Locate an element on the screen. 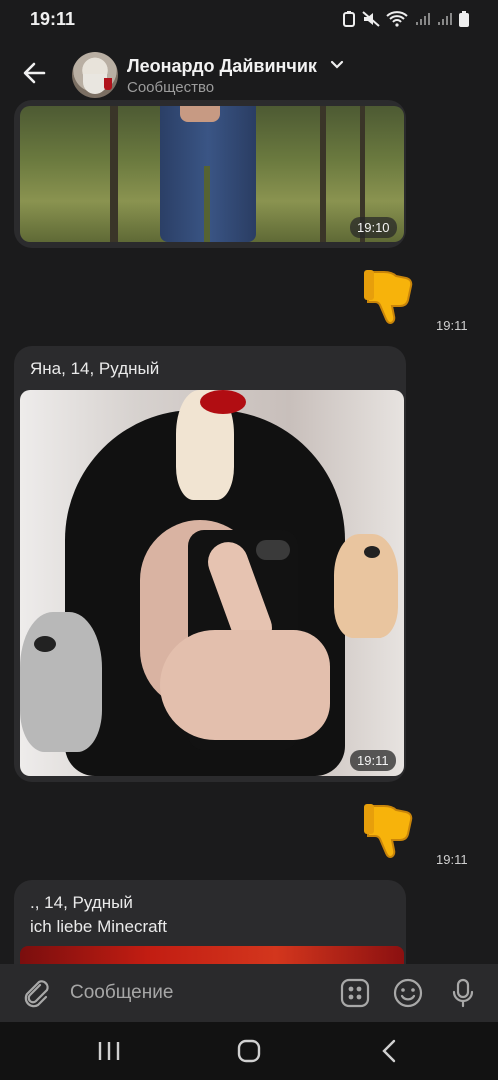 Image resolution: width=498 pixels, height=1080 pixels. recent-apps-button is located at coordinates (109, 1053).